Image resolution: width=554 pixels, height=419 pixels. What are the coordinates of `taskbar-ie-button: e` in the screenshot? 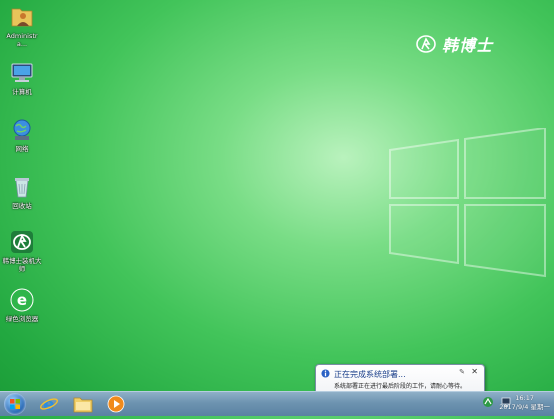 It's located at (49, 404).